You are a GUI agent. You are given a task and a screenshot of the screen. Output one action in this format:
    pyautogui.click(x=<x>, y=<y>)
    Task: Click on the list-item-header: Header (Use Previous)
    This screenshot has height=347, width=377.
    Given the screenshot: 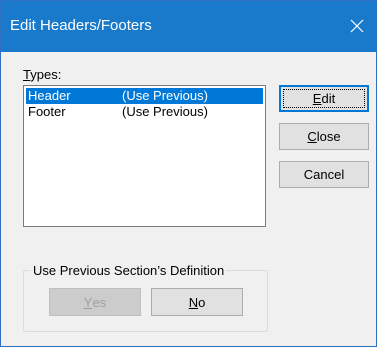 What is the action you would take?
    pyautogui.click(x=144, y=96)
    